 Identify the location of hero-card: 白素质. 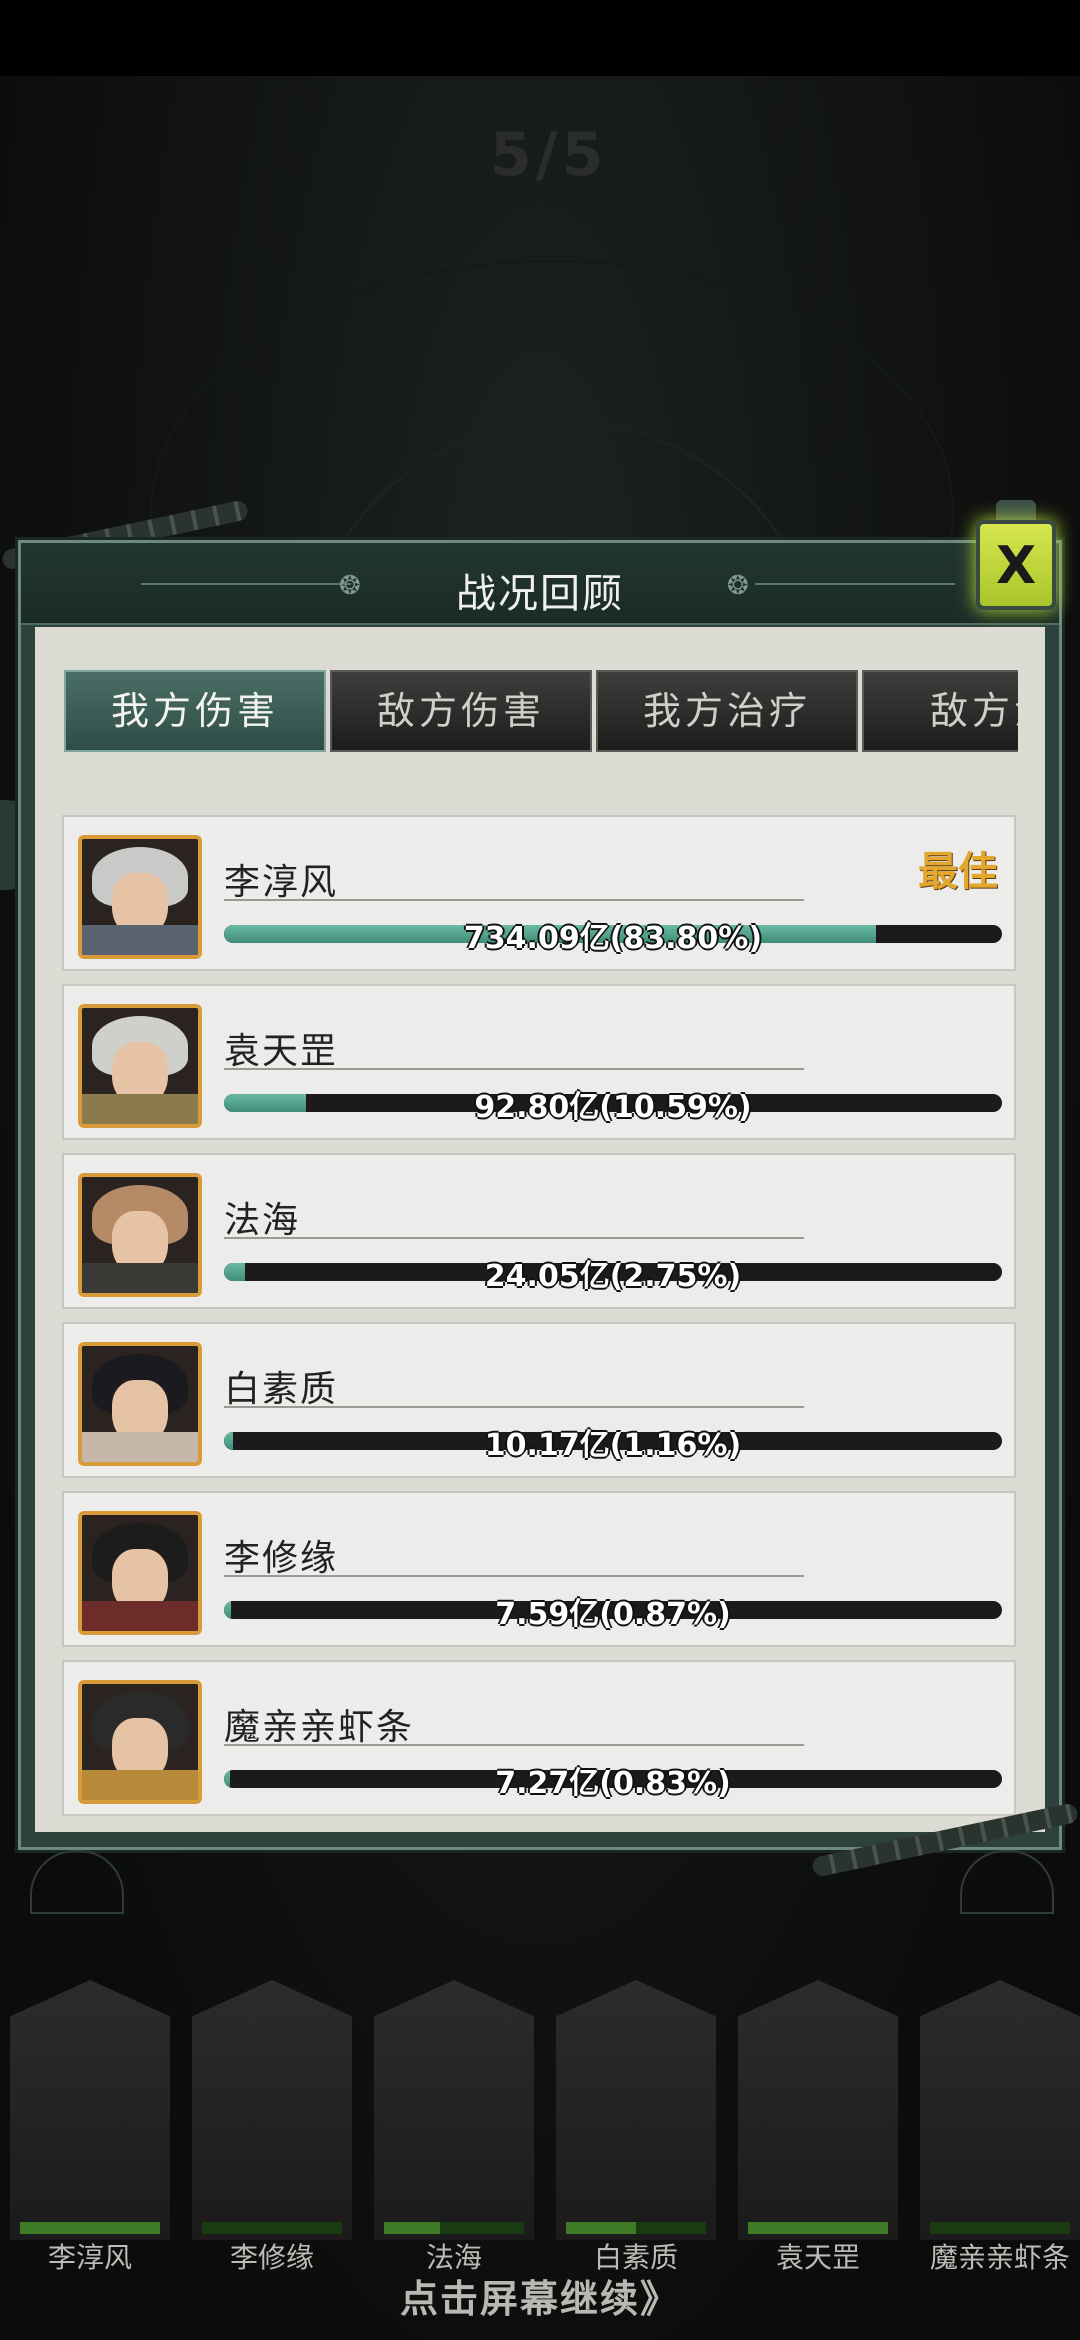
(636, 2130).